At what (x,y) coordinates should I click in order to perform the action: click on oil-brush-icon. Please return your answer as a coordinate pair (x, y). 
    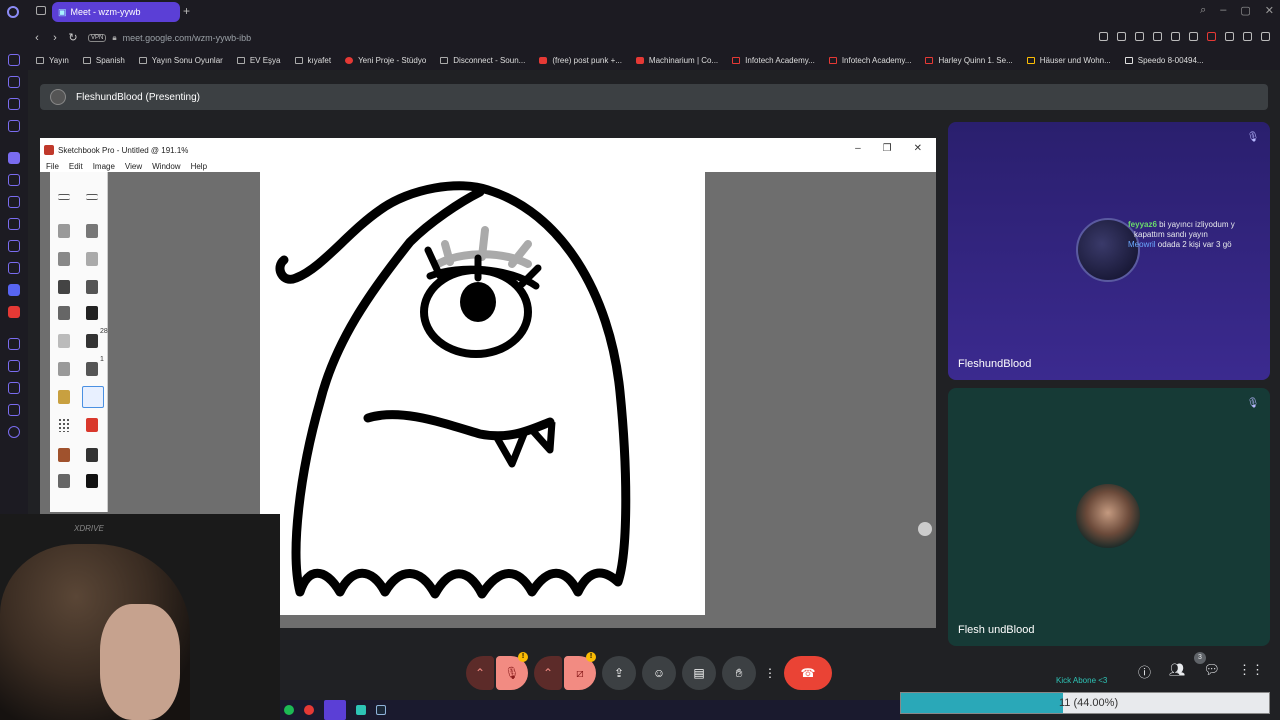
    Looking at the image, I should click on (92, 369).